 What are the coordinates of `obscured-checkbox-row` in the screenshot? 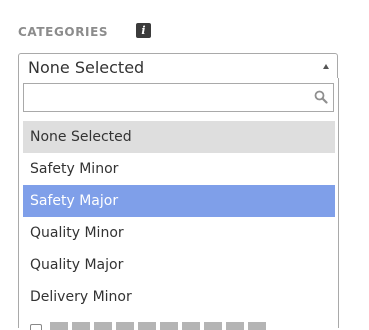 It's located at (152, 326).